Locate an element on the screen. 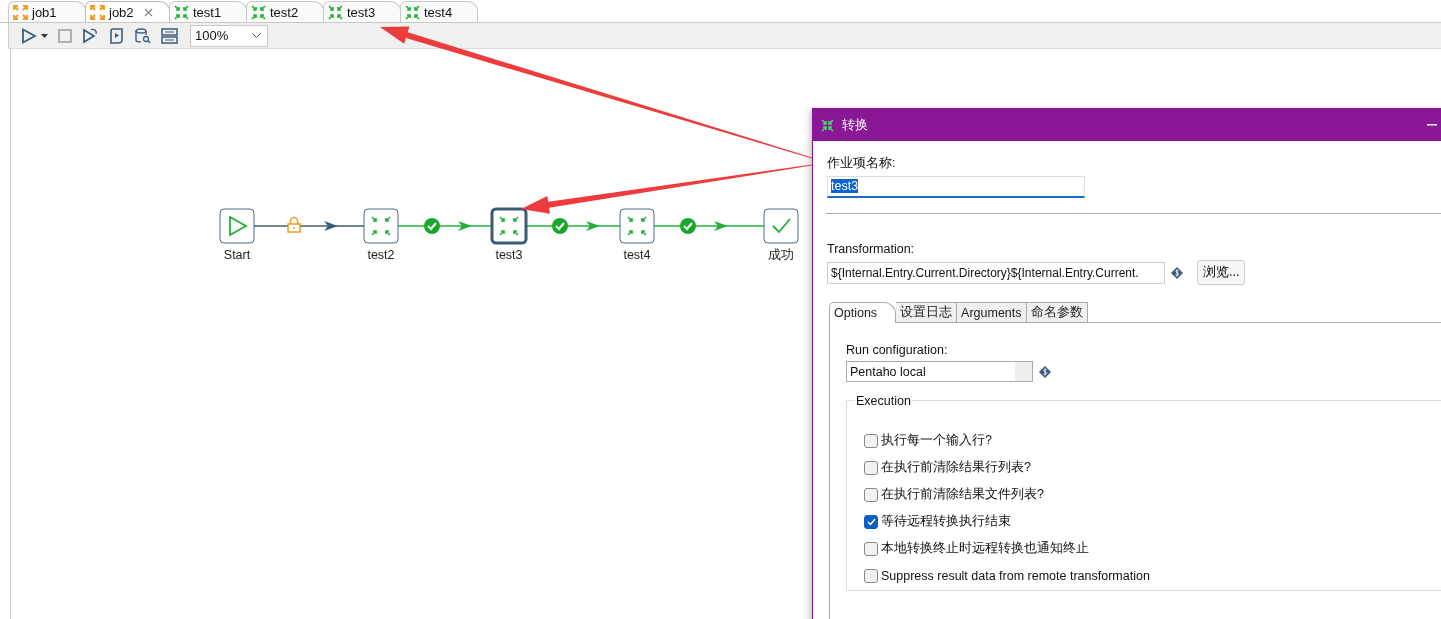  file-tab: test2 is located at coordinates (285, 11).